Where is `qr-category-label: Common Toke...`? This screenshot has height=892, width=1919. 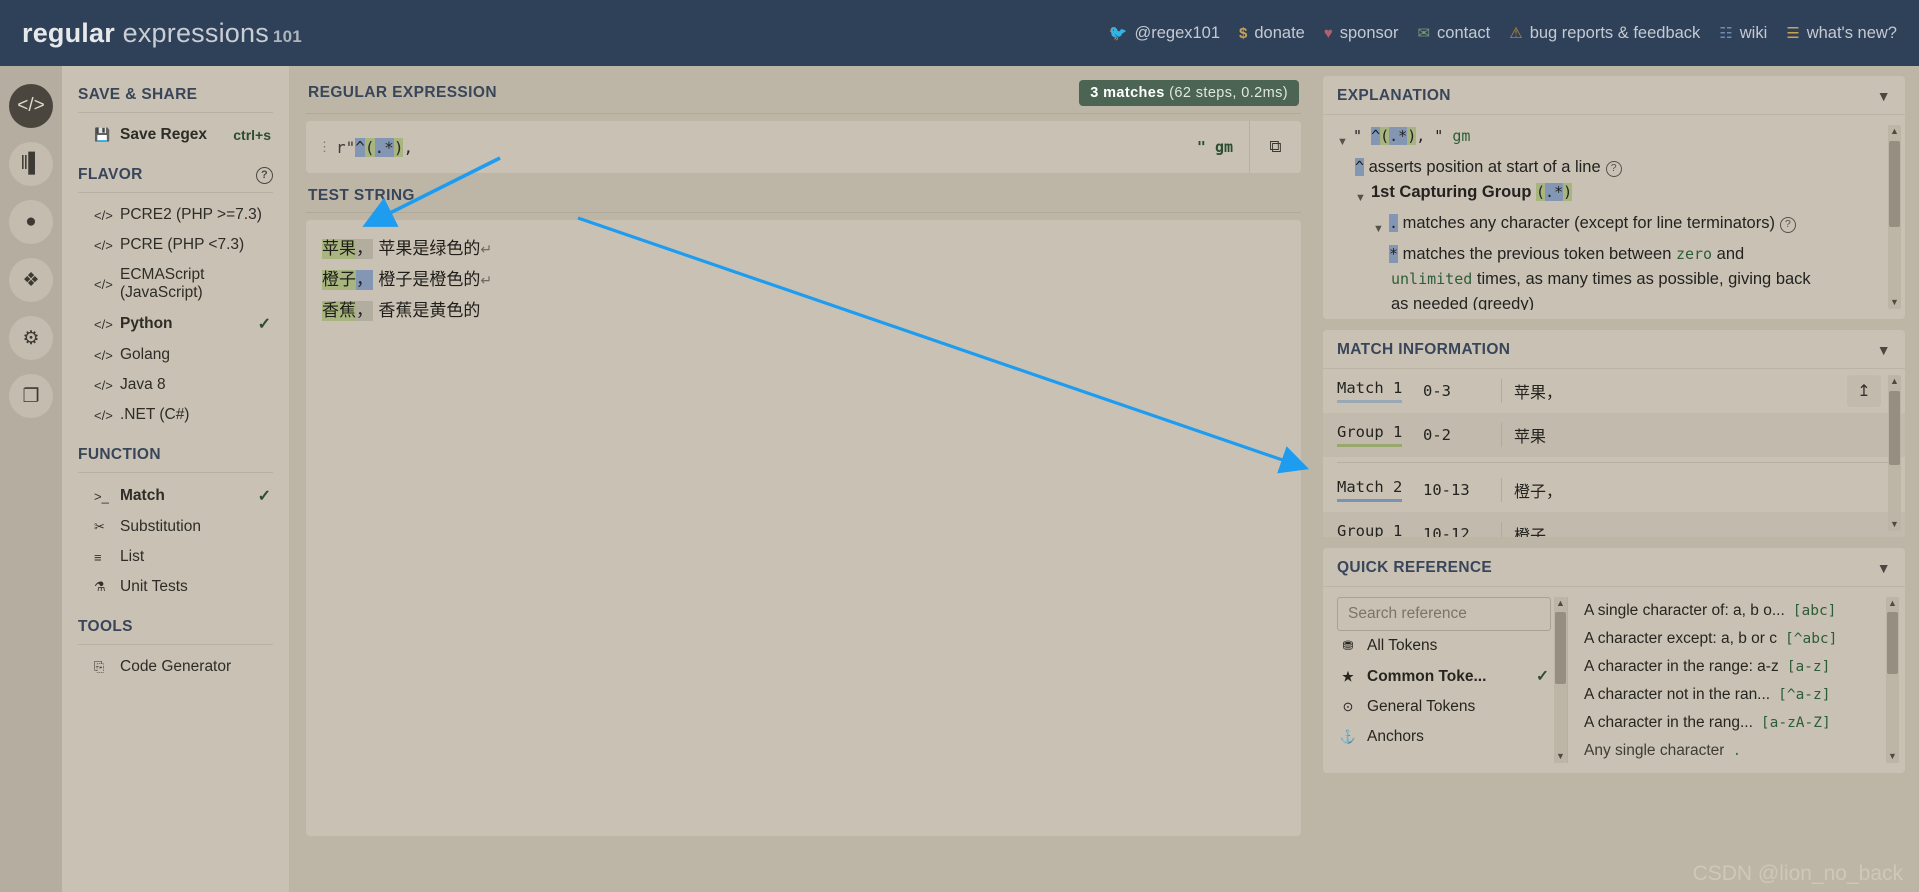
qr-category-label: Common Toke... is located at coordinates (1427, 676).